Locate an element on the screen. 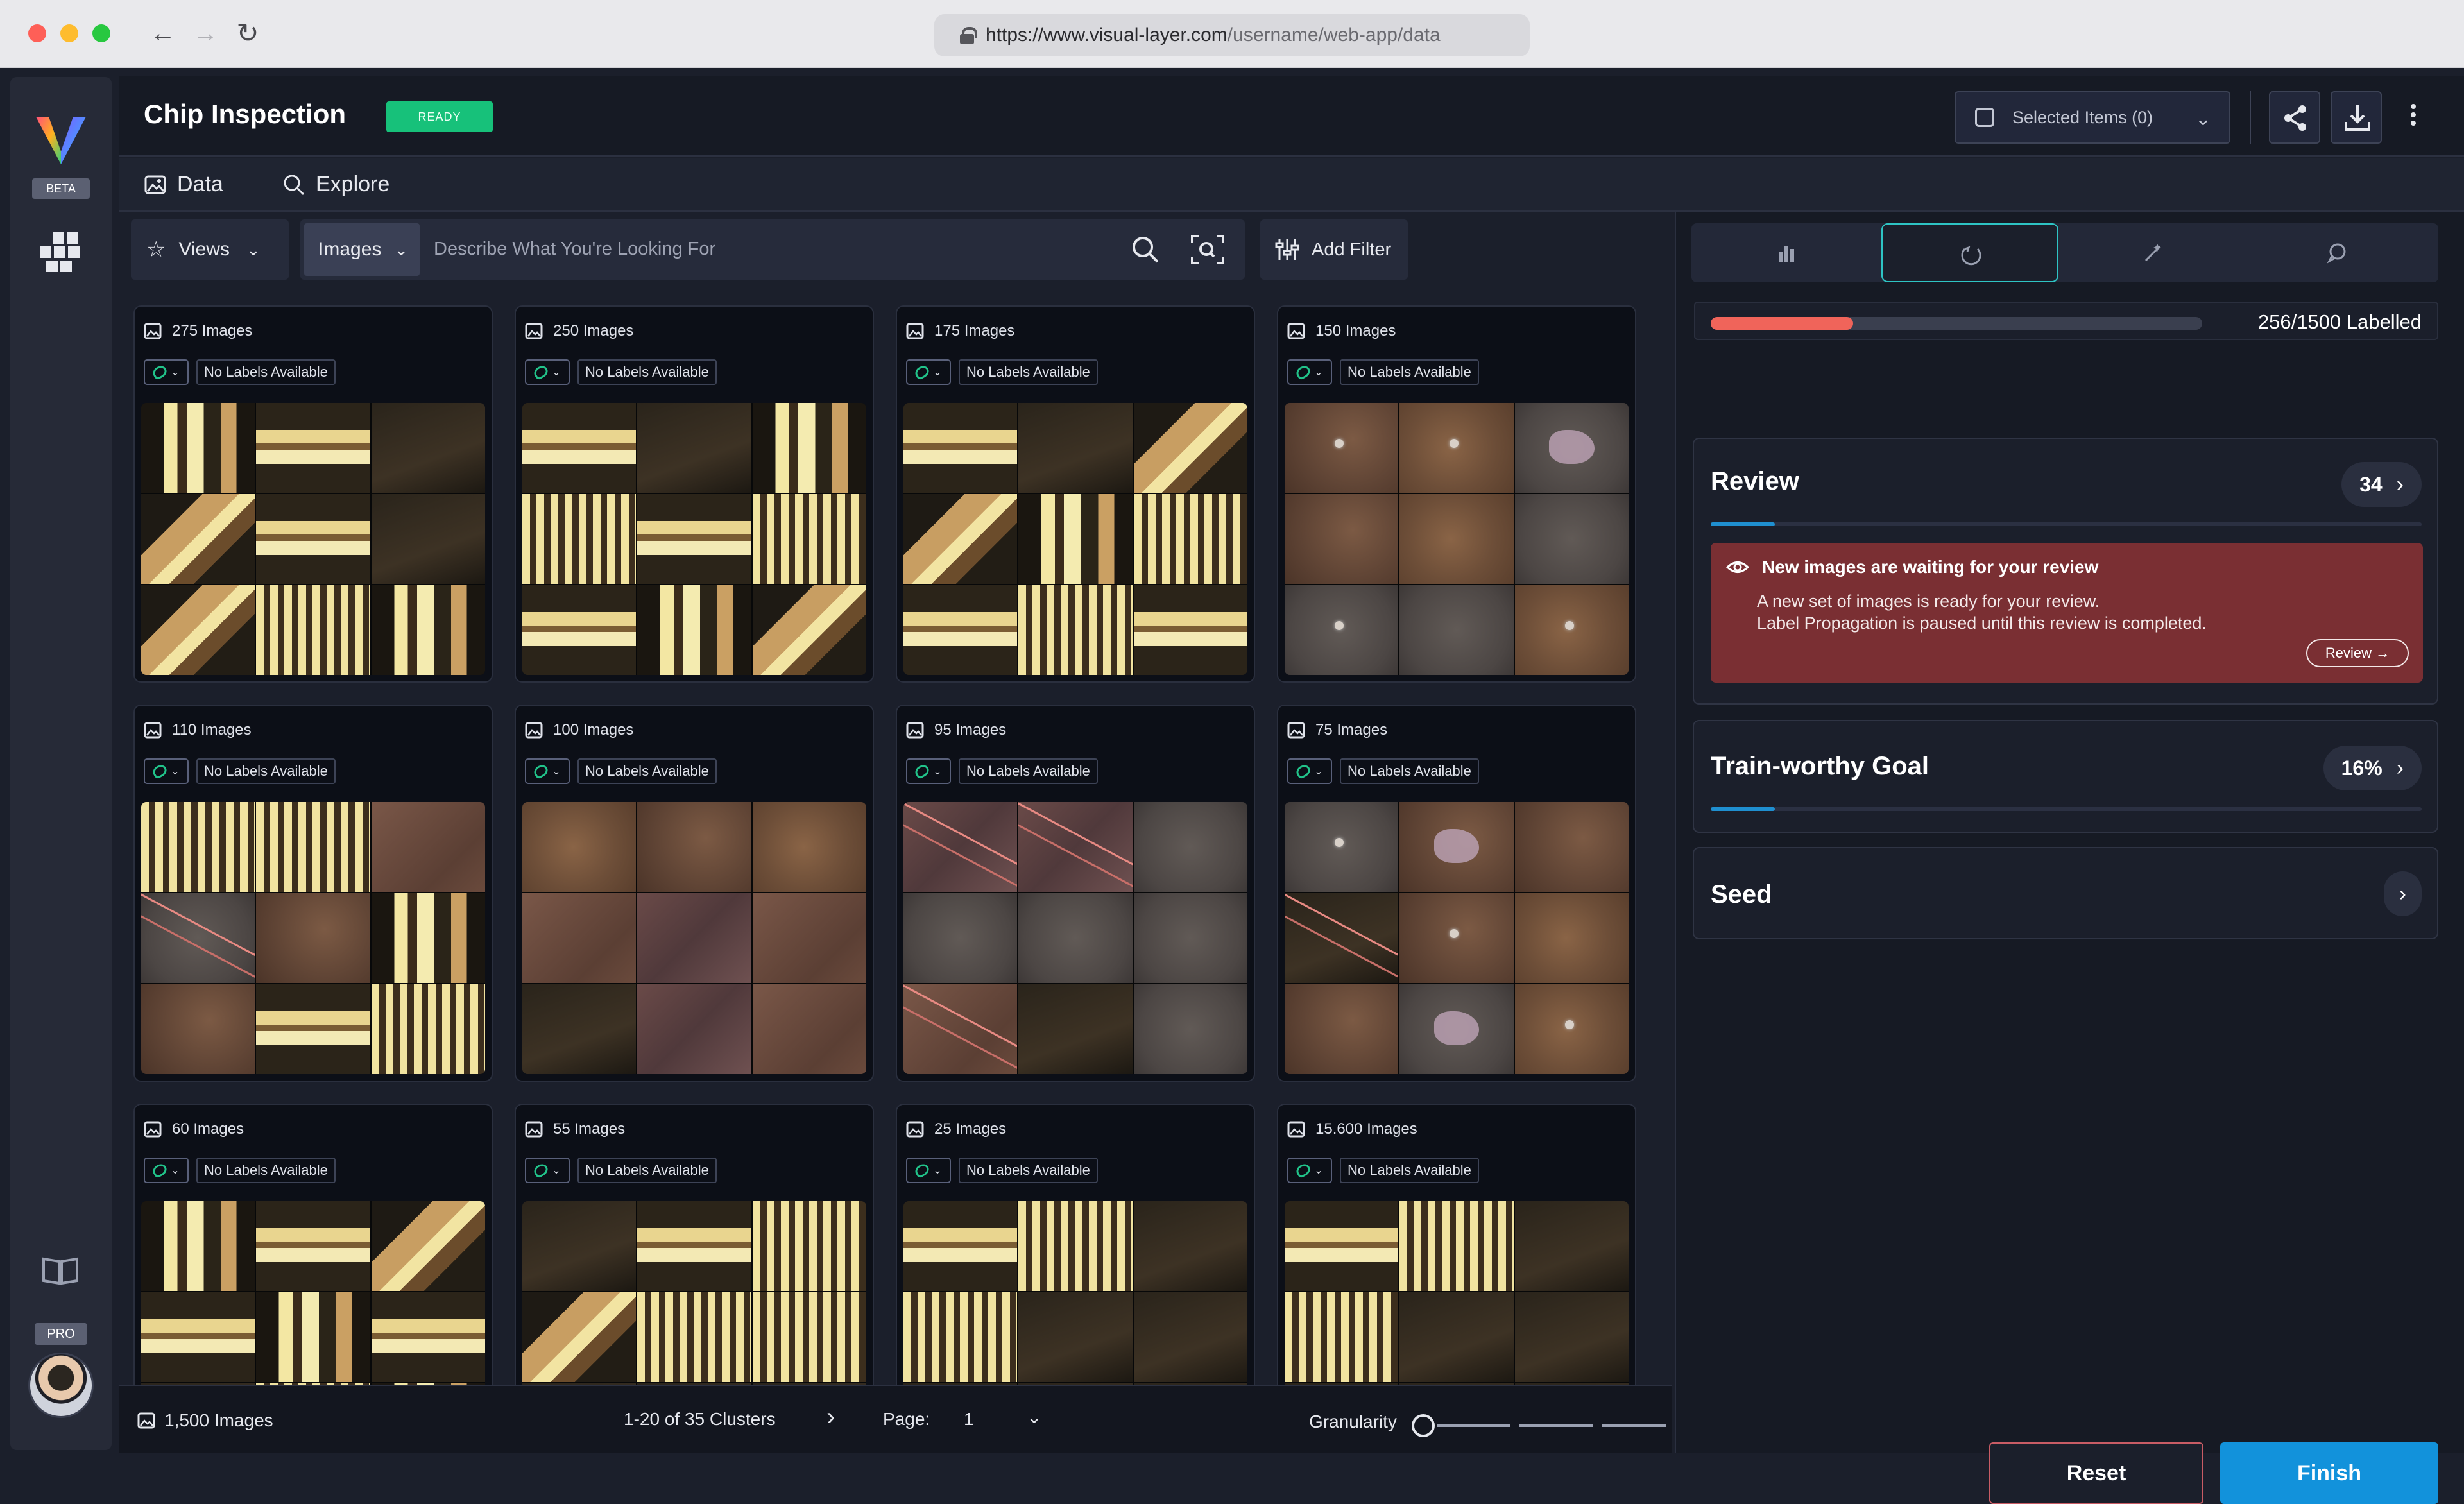  cluster-card: 100 Images ⌄ No Labels Available is located at coordinates (694, 893).